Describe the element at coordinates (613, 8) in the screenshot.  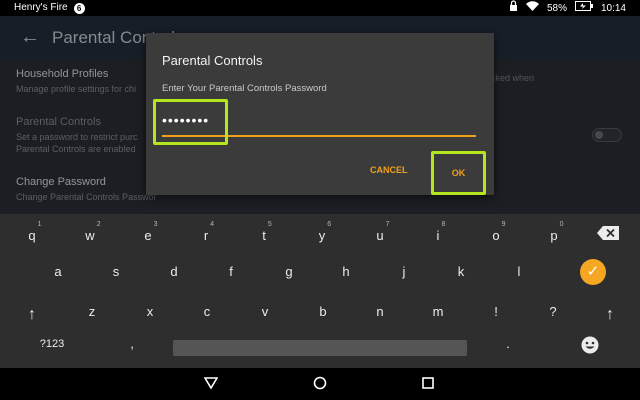
I see `clock: 10:14` at that location.